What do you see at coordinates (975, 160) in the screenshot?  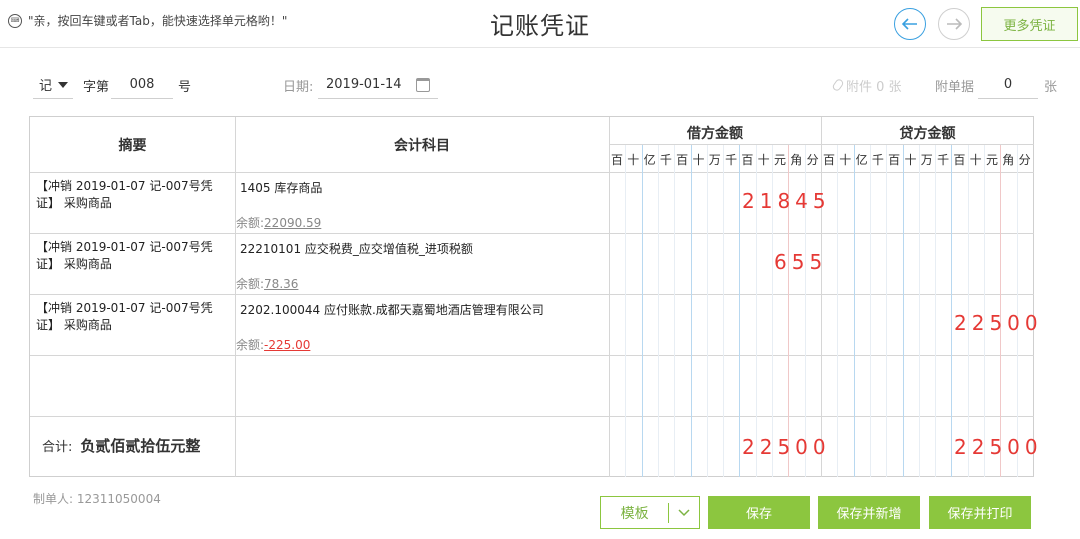 I see `credit-unit-10: 十` at bounding box center [975, 160].